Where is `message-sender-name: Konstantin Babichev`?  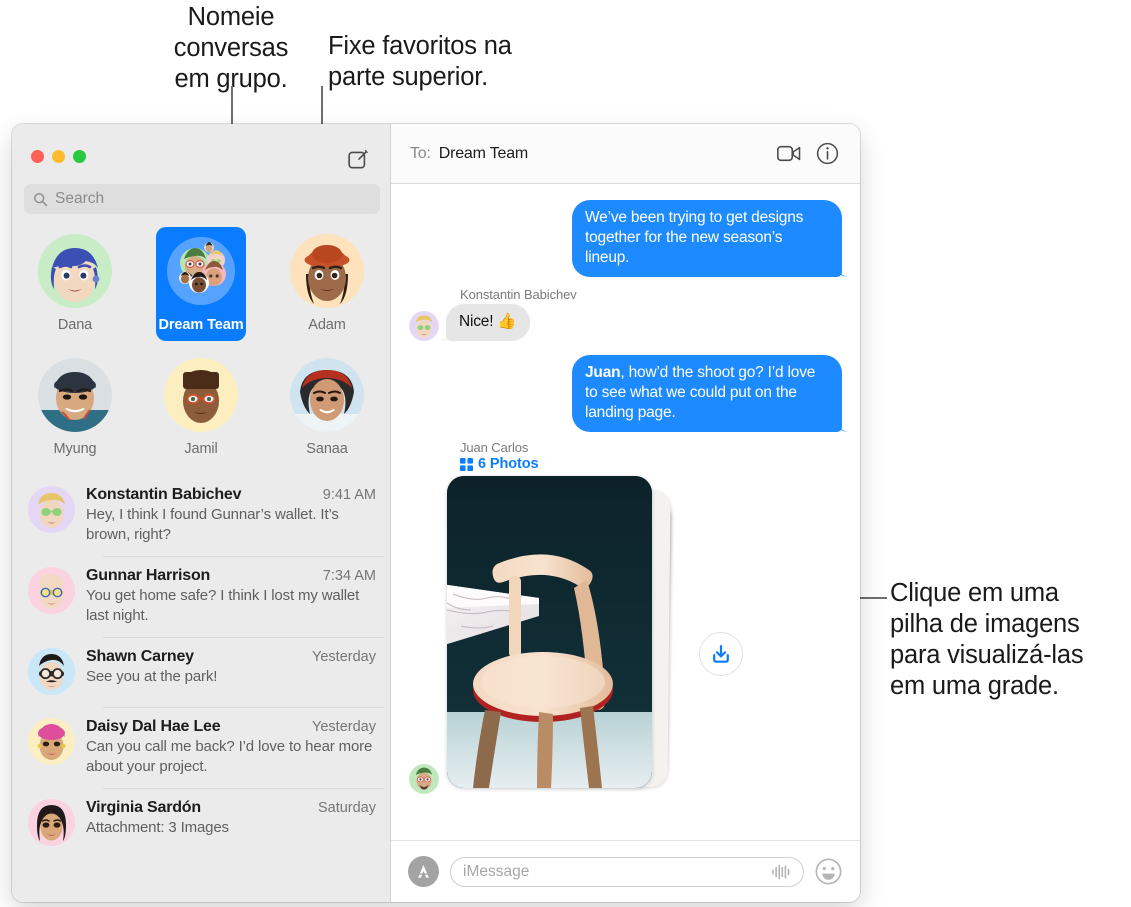 message-sender-name: Konstantin Babichev is located at coordinates (518, 294).